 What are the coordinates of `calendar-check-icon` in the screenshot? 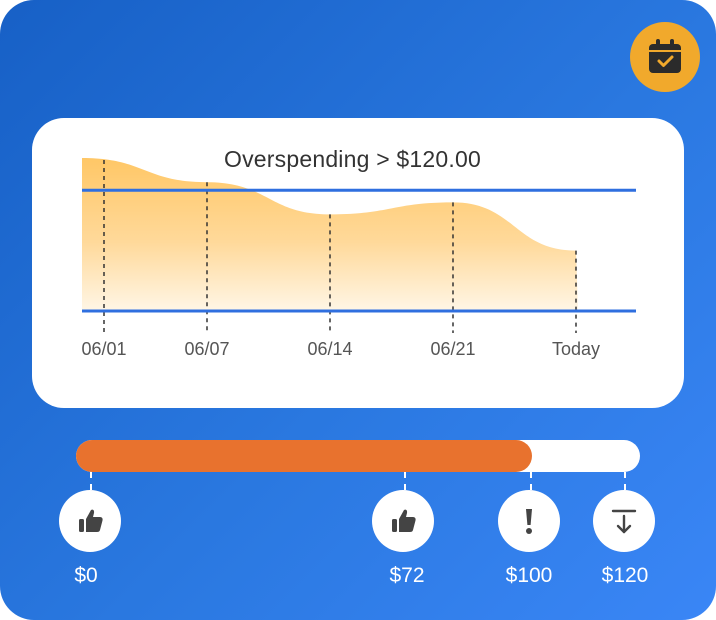 It's located at (665, 56).